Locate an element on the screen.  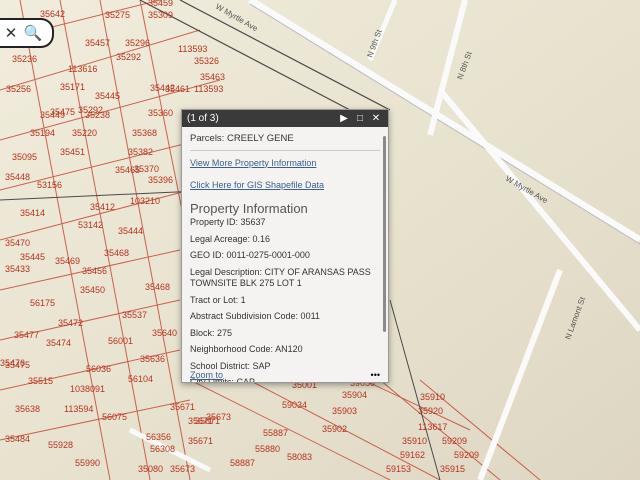
parcel-label: 35461 is located at coordinates (177, 89).